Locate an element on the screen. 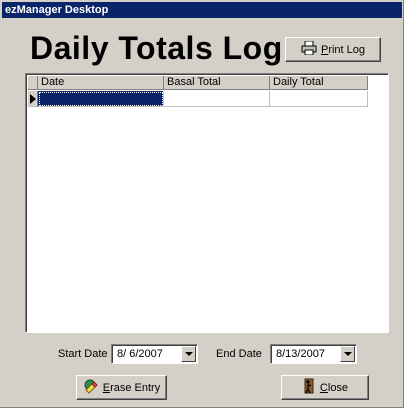 The width and height of the screenshot is (406, 410). page-title: Daily Totals Log is located at coordinates (156, 48).